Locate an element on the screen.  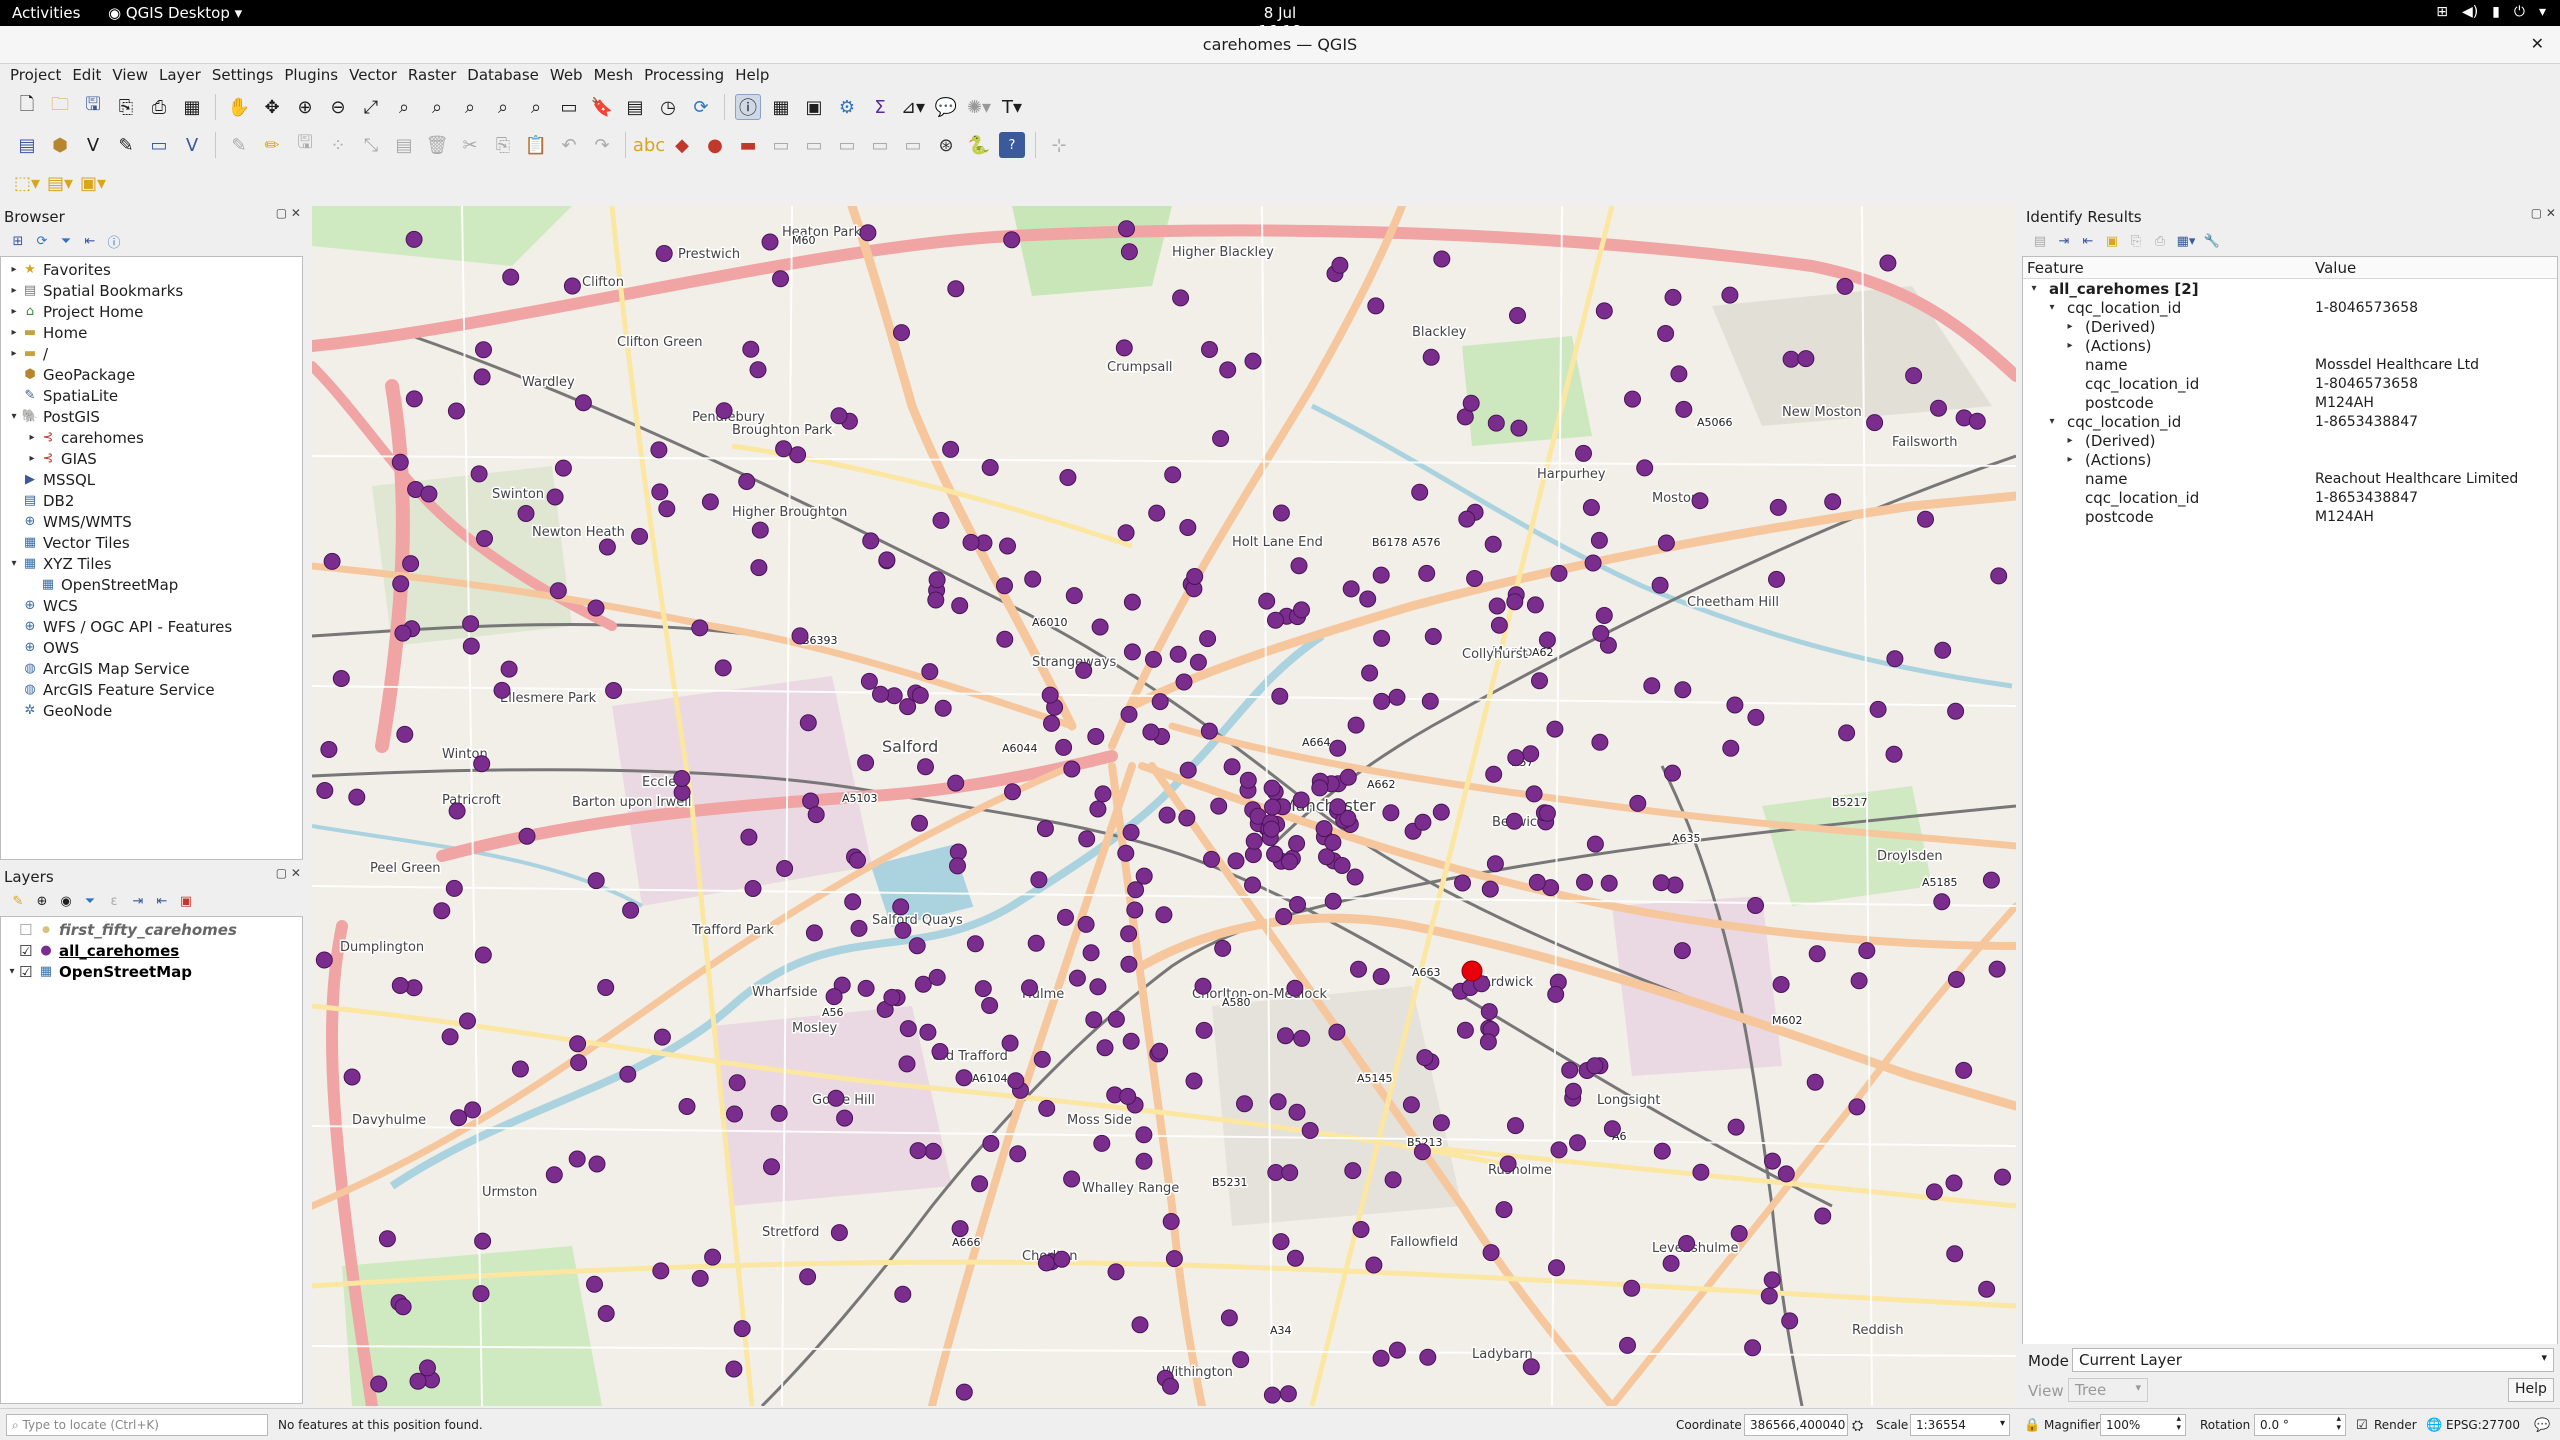
new-spatialite-layer-icon: ✎ is located at coordinates (126, 145).